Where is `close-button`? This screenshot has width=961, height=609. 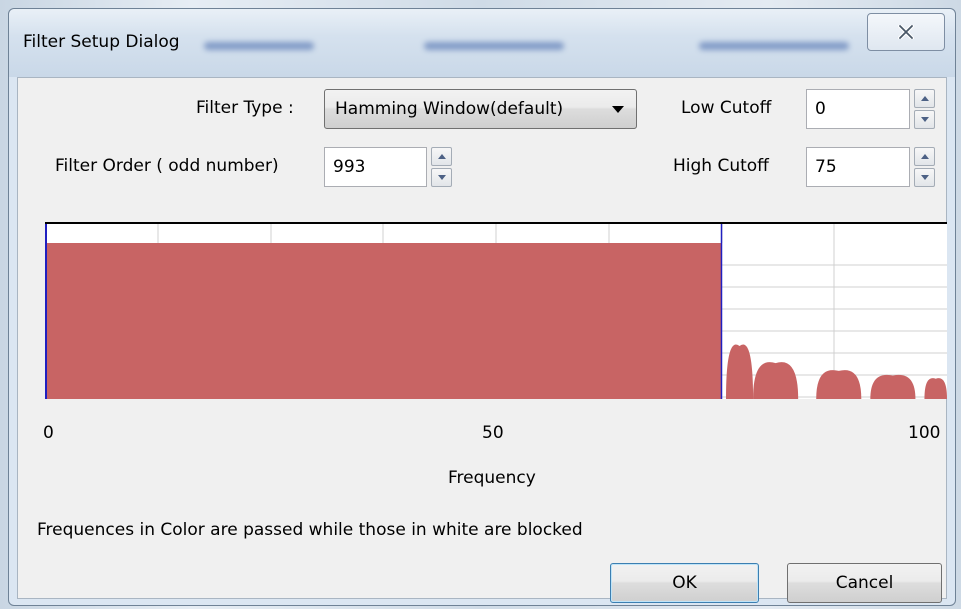 close-button is located at coordinates (906, 32).